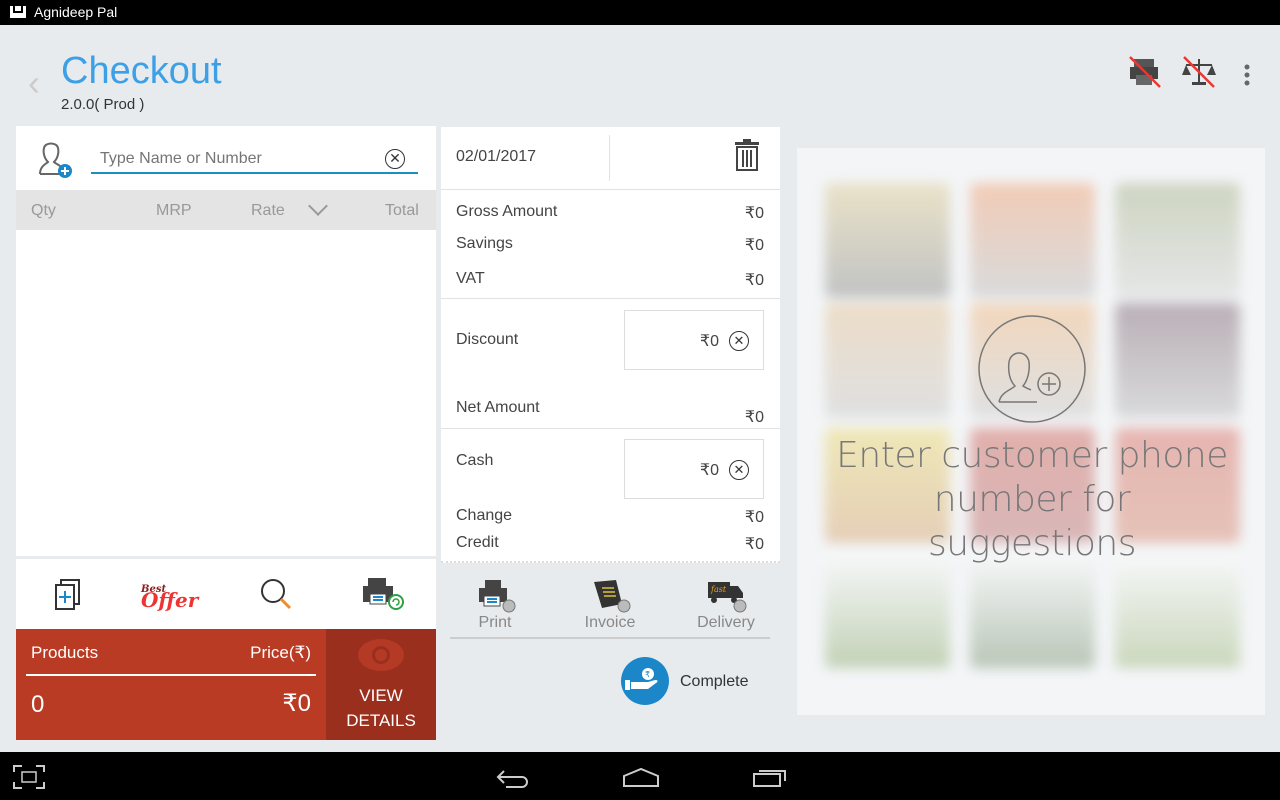 This screenshot has width=1280, height=800. What do you see at coordinates (268, 210) in the screenshot?
I see `col-rate: Rate` at bounding box center [268, 210].